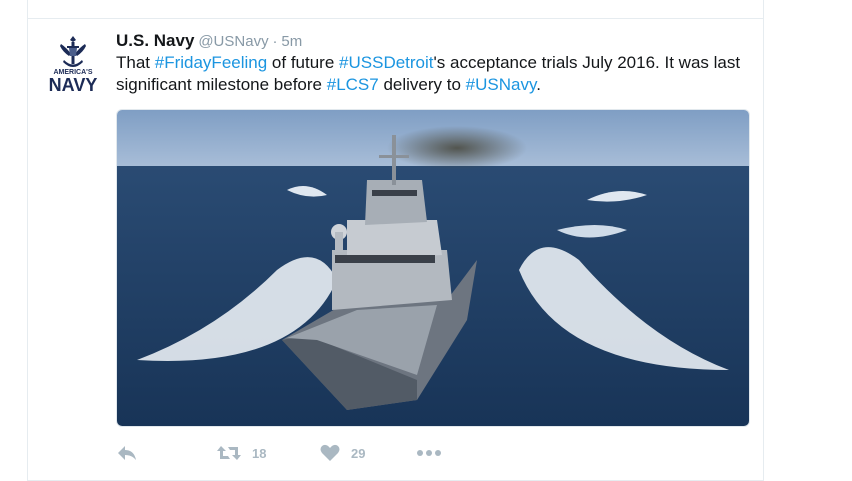 The image size is (852, 481). I want to click on hashtag-link: #USNavy, so click(501, 84).